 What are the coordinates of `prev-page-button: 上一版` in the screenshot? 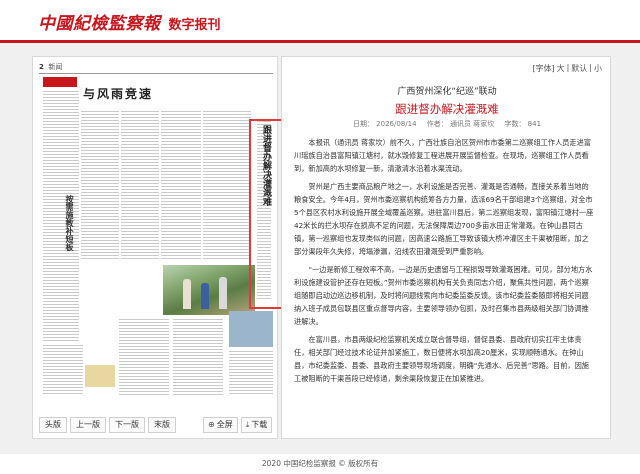 It's located at (88, 425).